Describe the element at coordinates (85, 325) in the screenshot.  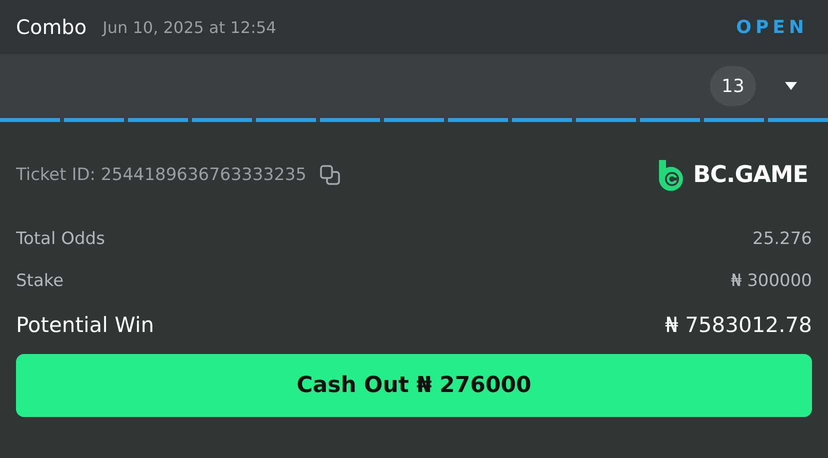
I see `summary-label: Potential Win` at that location.